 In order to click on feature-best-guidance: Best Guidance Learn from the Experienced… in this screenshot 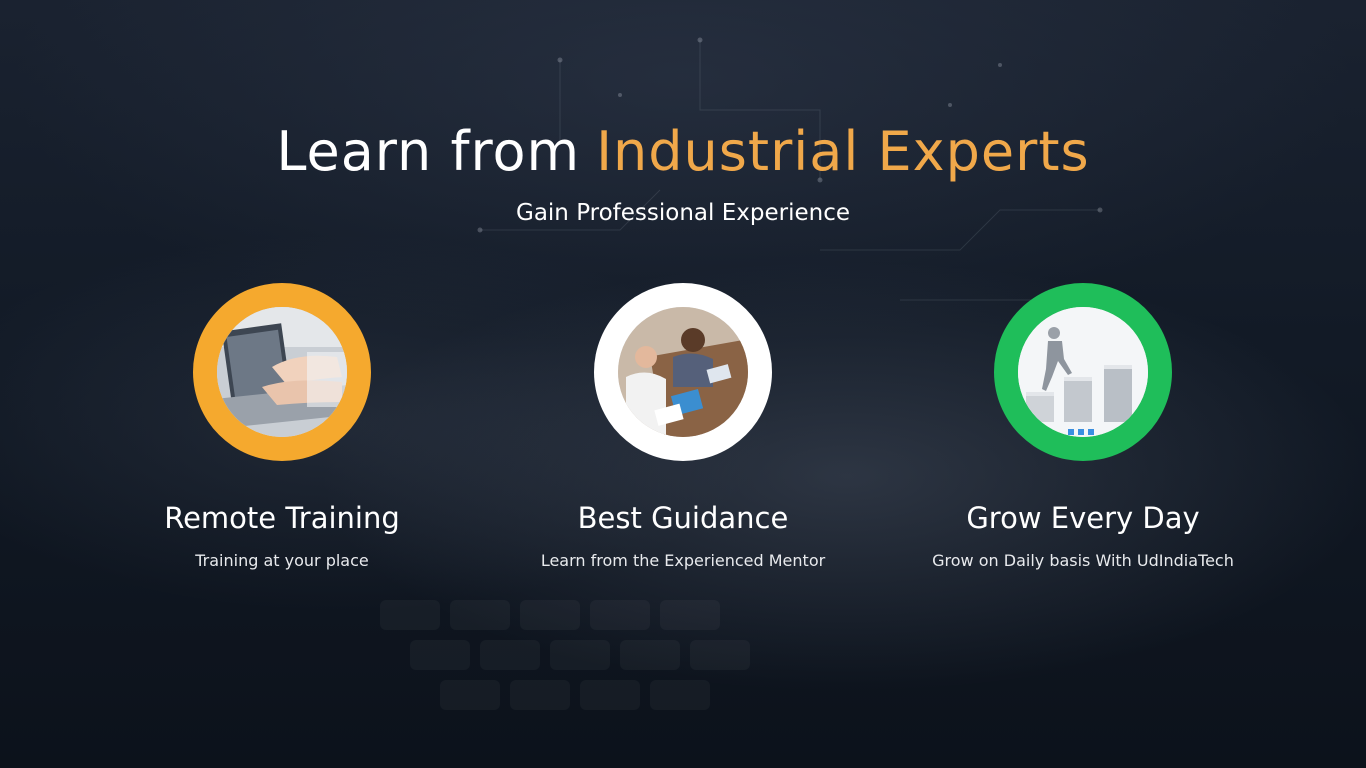, I will do `click(683, 427)`.